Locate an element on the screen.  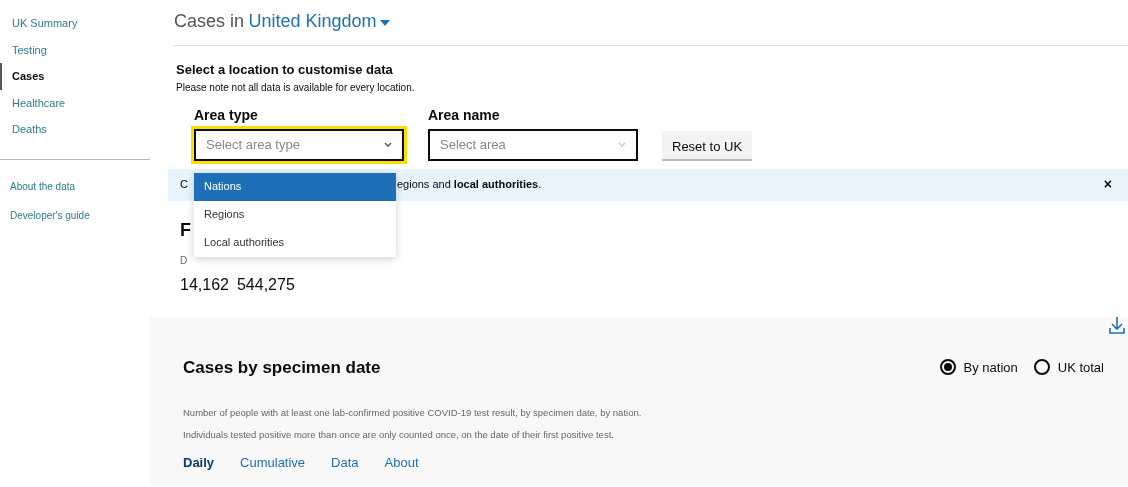
radio-option: UK total is located at coordinates (1068, 367).